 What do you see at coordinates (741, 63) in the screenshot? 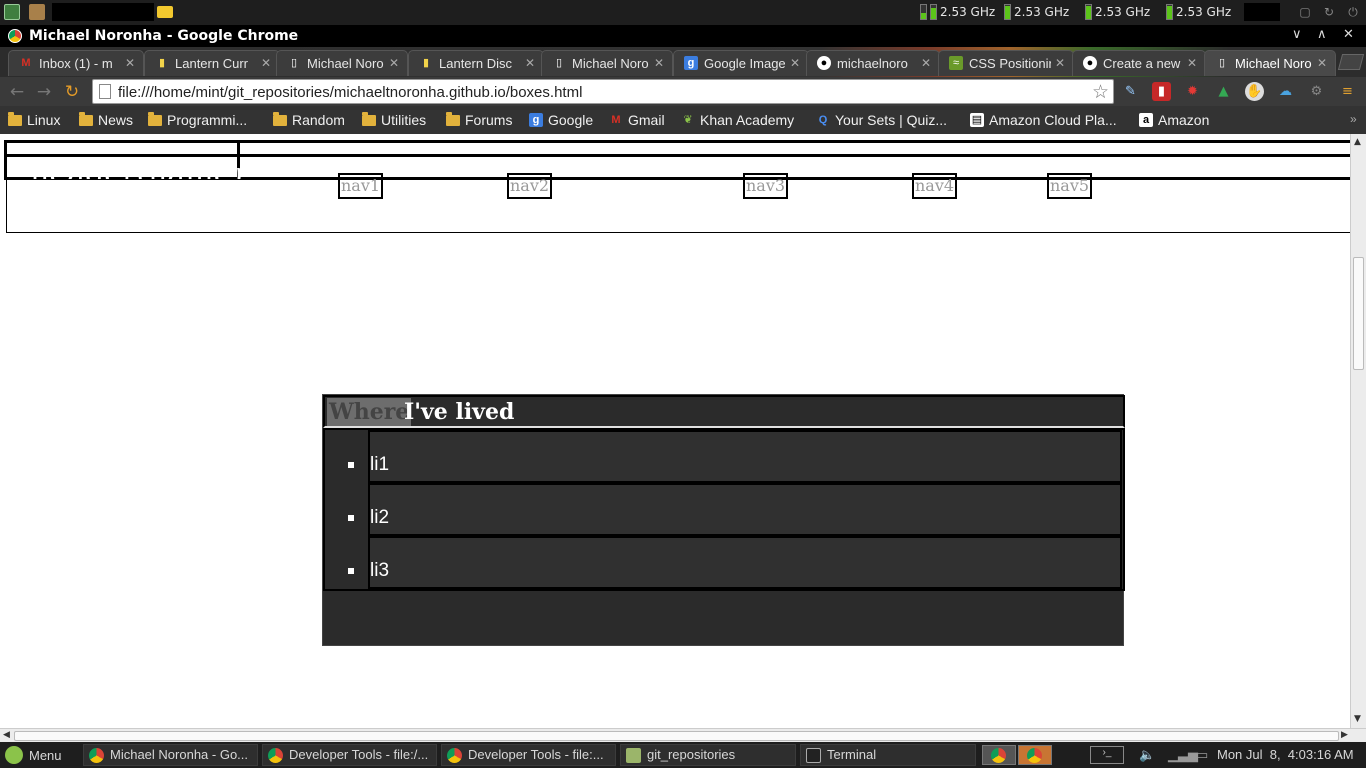
I see `tab-google-images: g Google Image ✕` at bounding box center [741, 63].